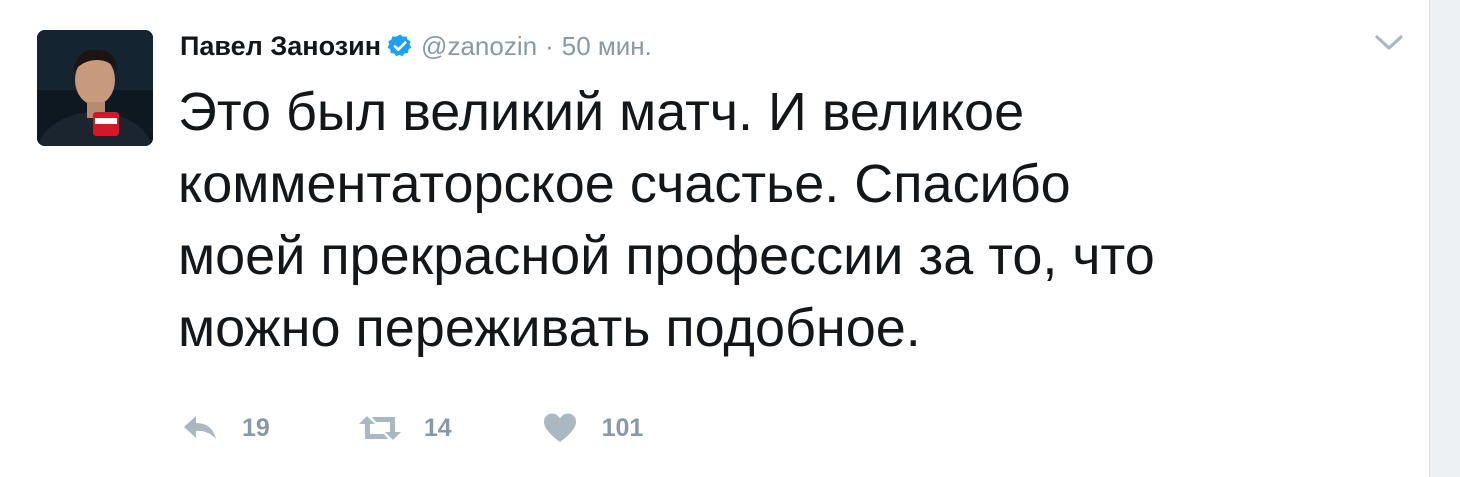  Describe the element at coordinates (479, 46) in the screenshot. I see `author-handle: @zanozin` at that location.